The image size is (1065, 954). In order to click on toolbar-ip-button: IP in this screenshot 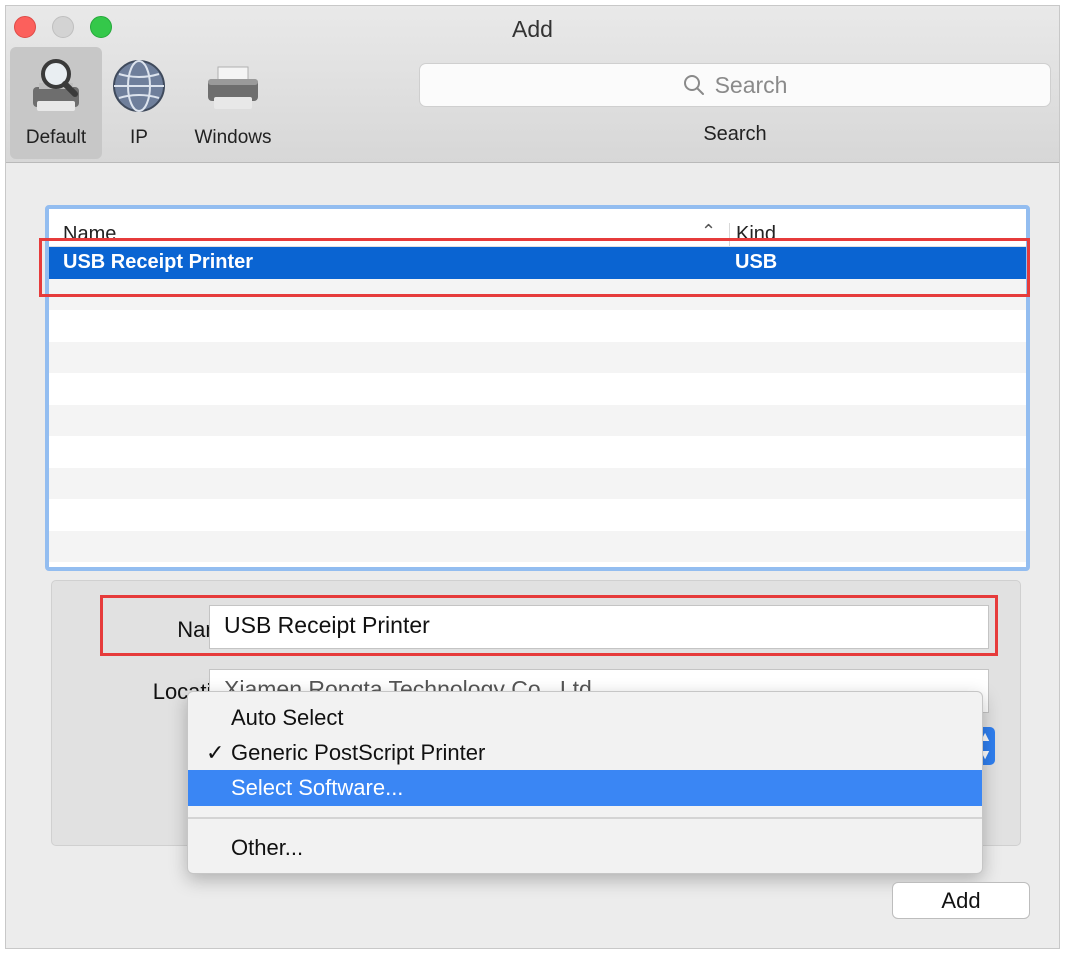, I will do `click(139, 103)`.